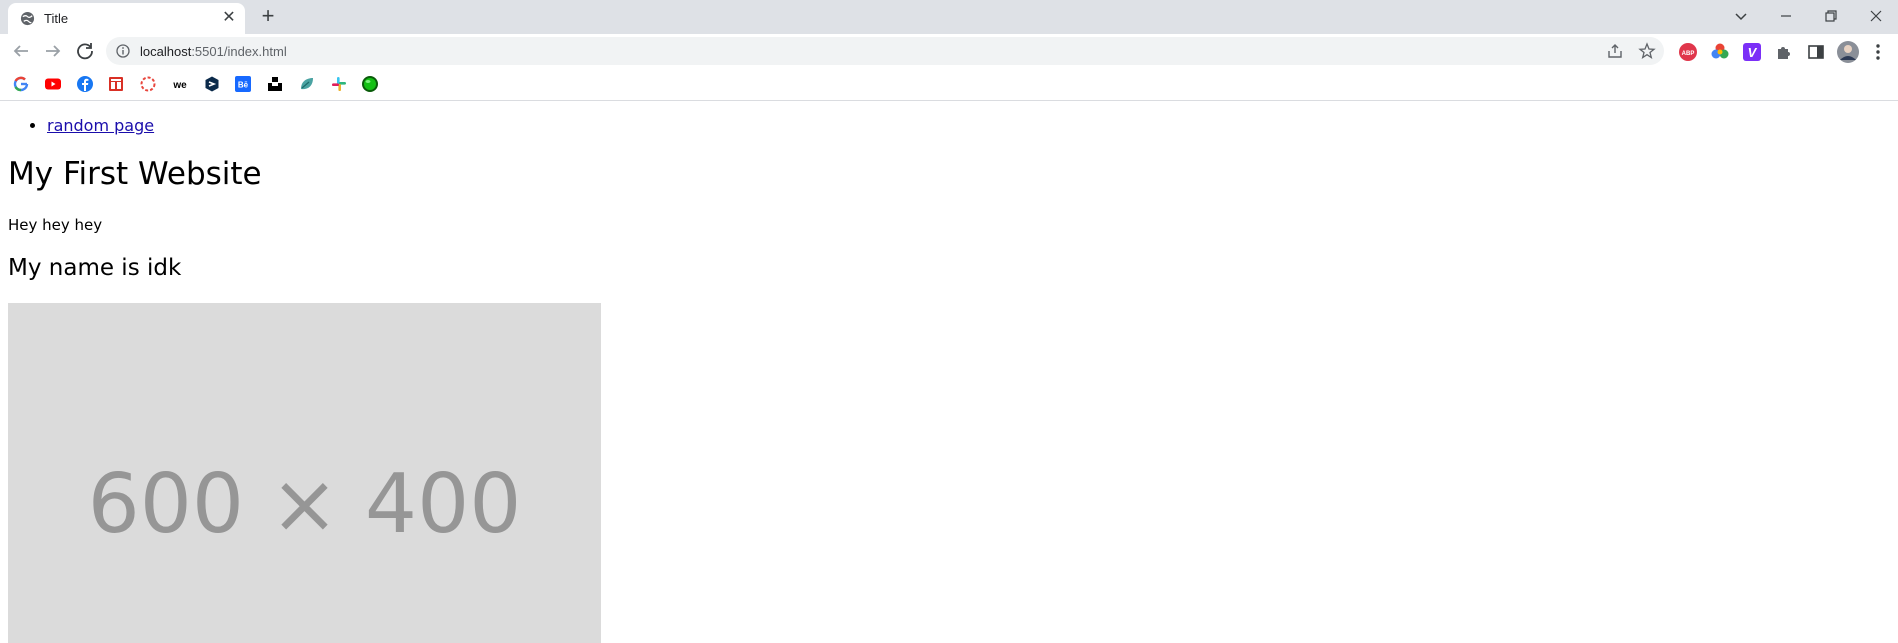 The height and width of the screenshot is (643, 1898). What do you see at coordinates (370, 84) in the screenshot?
I see `green-orb-icon` at bounding box center [370, 84].